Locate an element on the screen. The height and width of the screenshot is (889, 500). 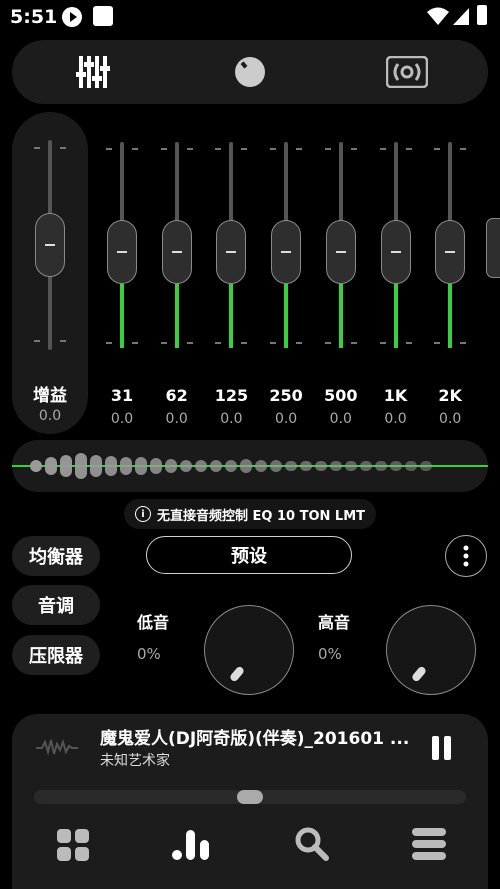
gain-value: 0.0 is located at coordinates (50, 416).